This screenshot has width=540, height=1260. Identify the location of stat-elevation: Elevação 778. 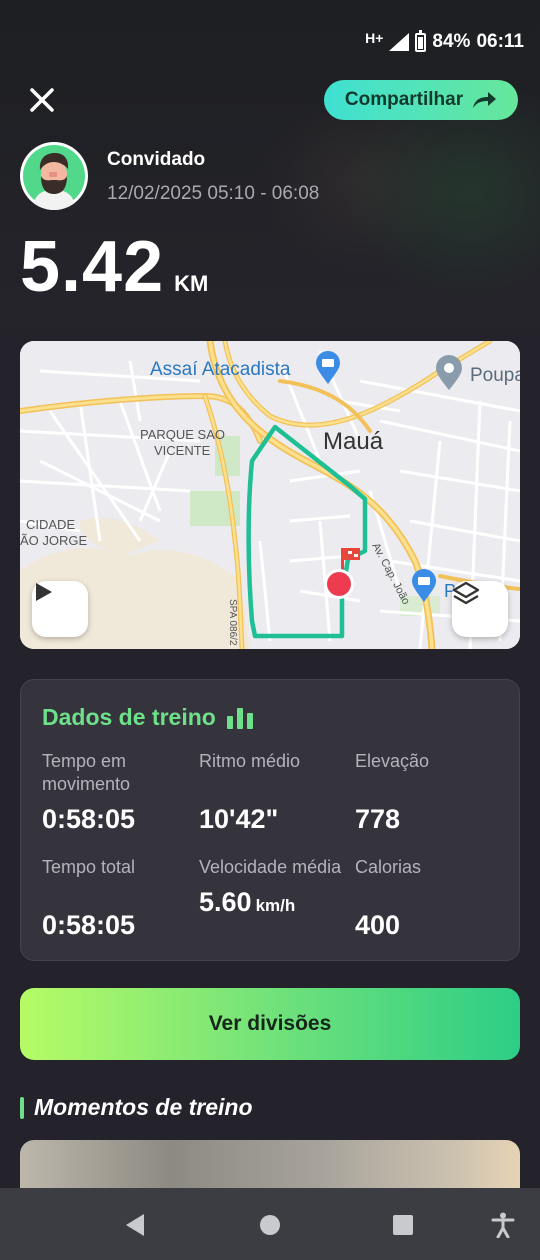
(430, 792).